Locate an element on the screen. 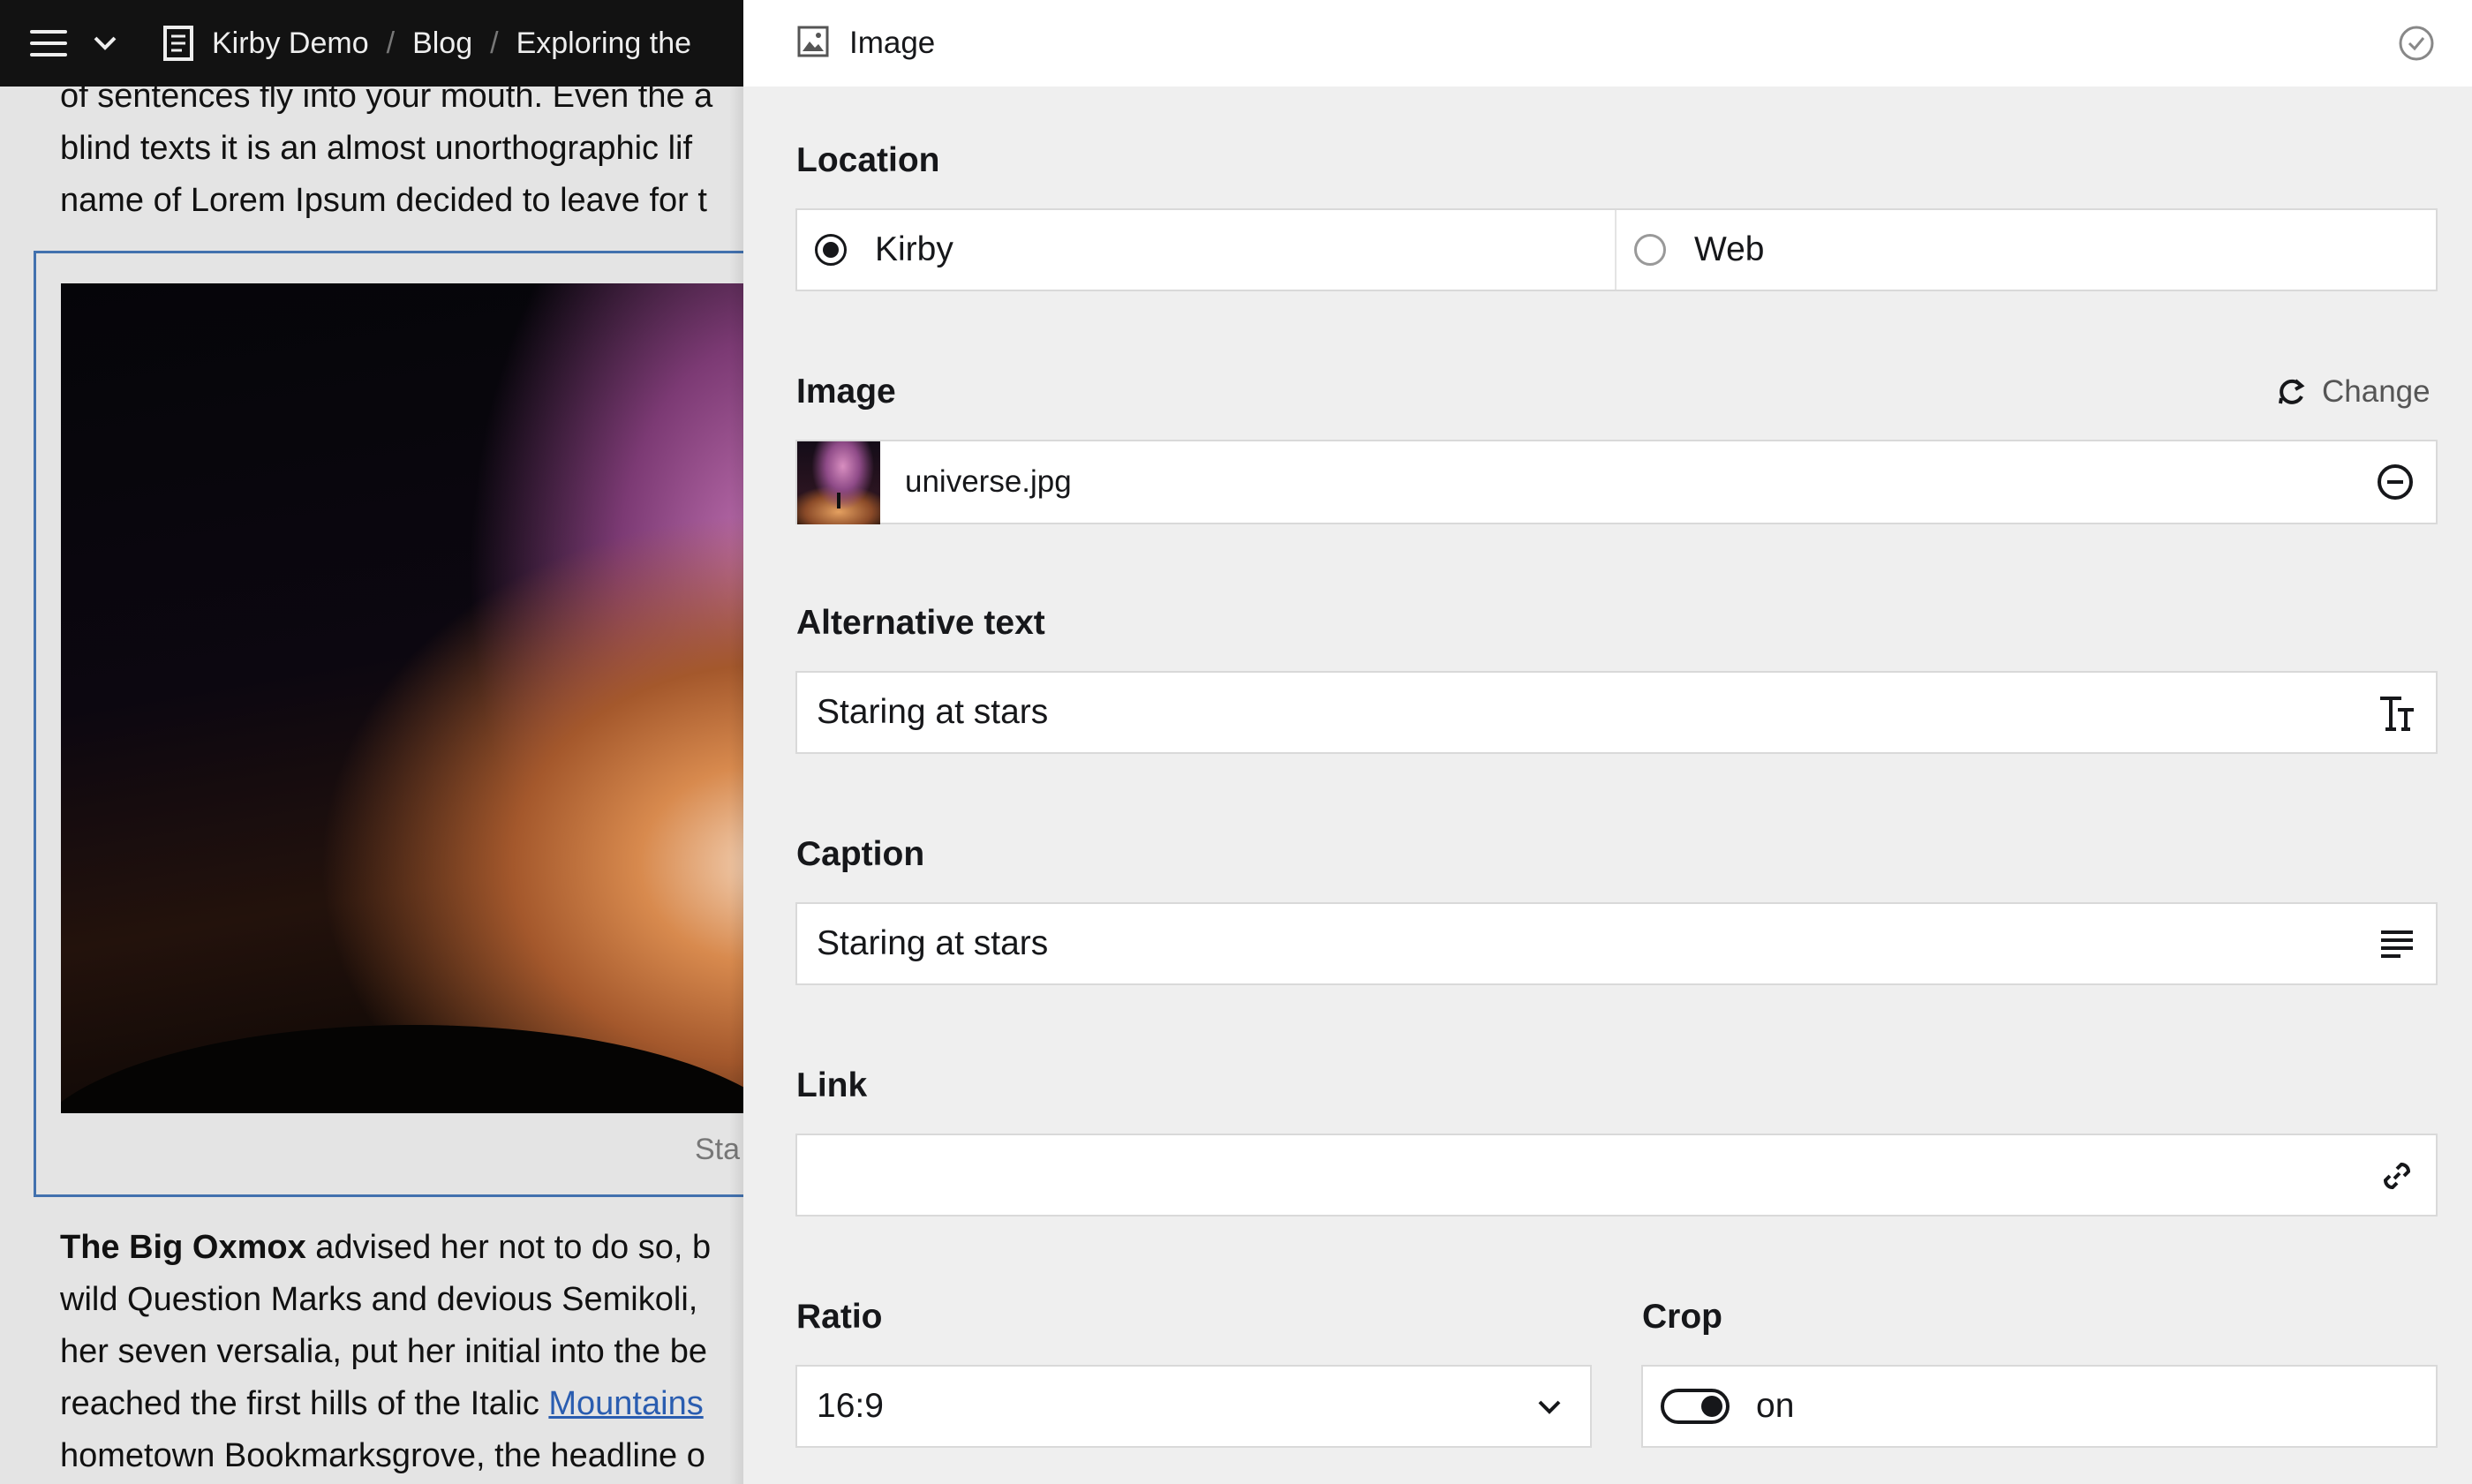 This screenshot has height=1484, width=2472. mountains-link: Mountains is located at coordinates (626, 1403).